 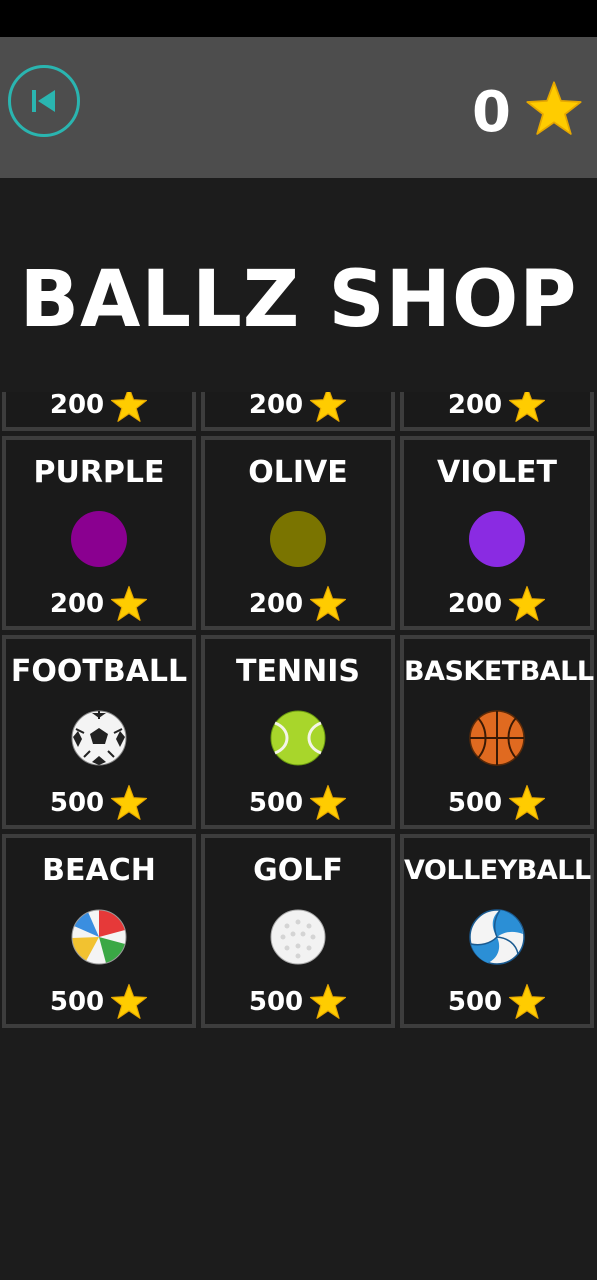 I want to click on item-name: VOLLEYBALL, so click(x=497, y=870).